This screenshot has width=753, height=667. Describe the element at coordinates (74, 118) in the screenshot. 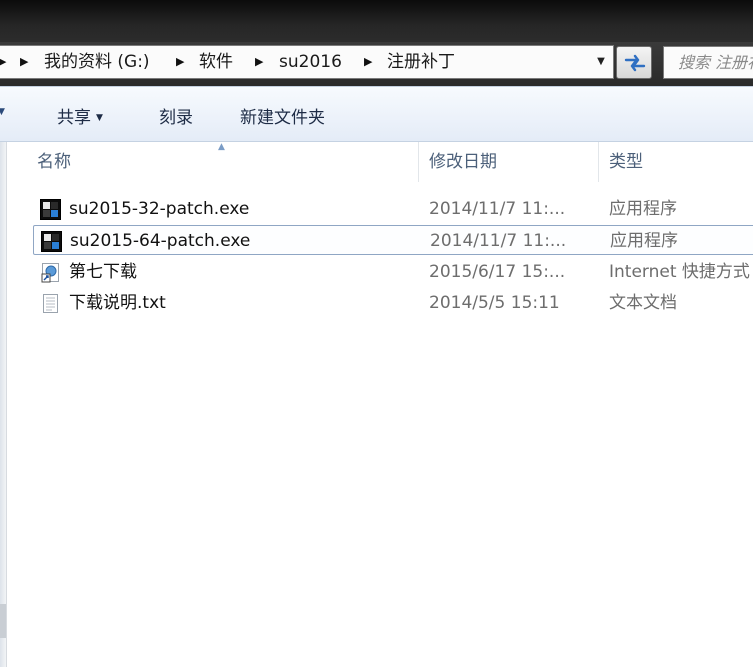

I see `share-label: 共享` at that location.